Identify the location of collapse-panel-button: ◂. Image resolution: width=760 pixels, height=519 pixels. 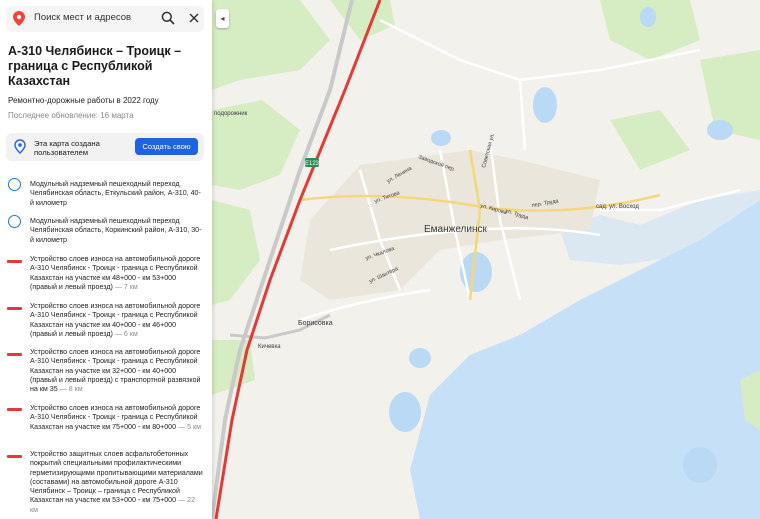
(222, 18).